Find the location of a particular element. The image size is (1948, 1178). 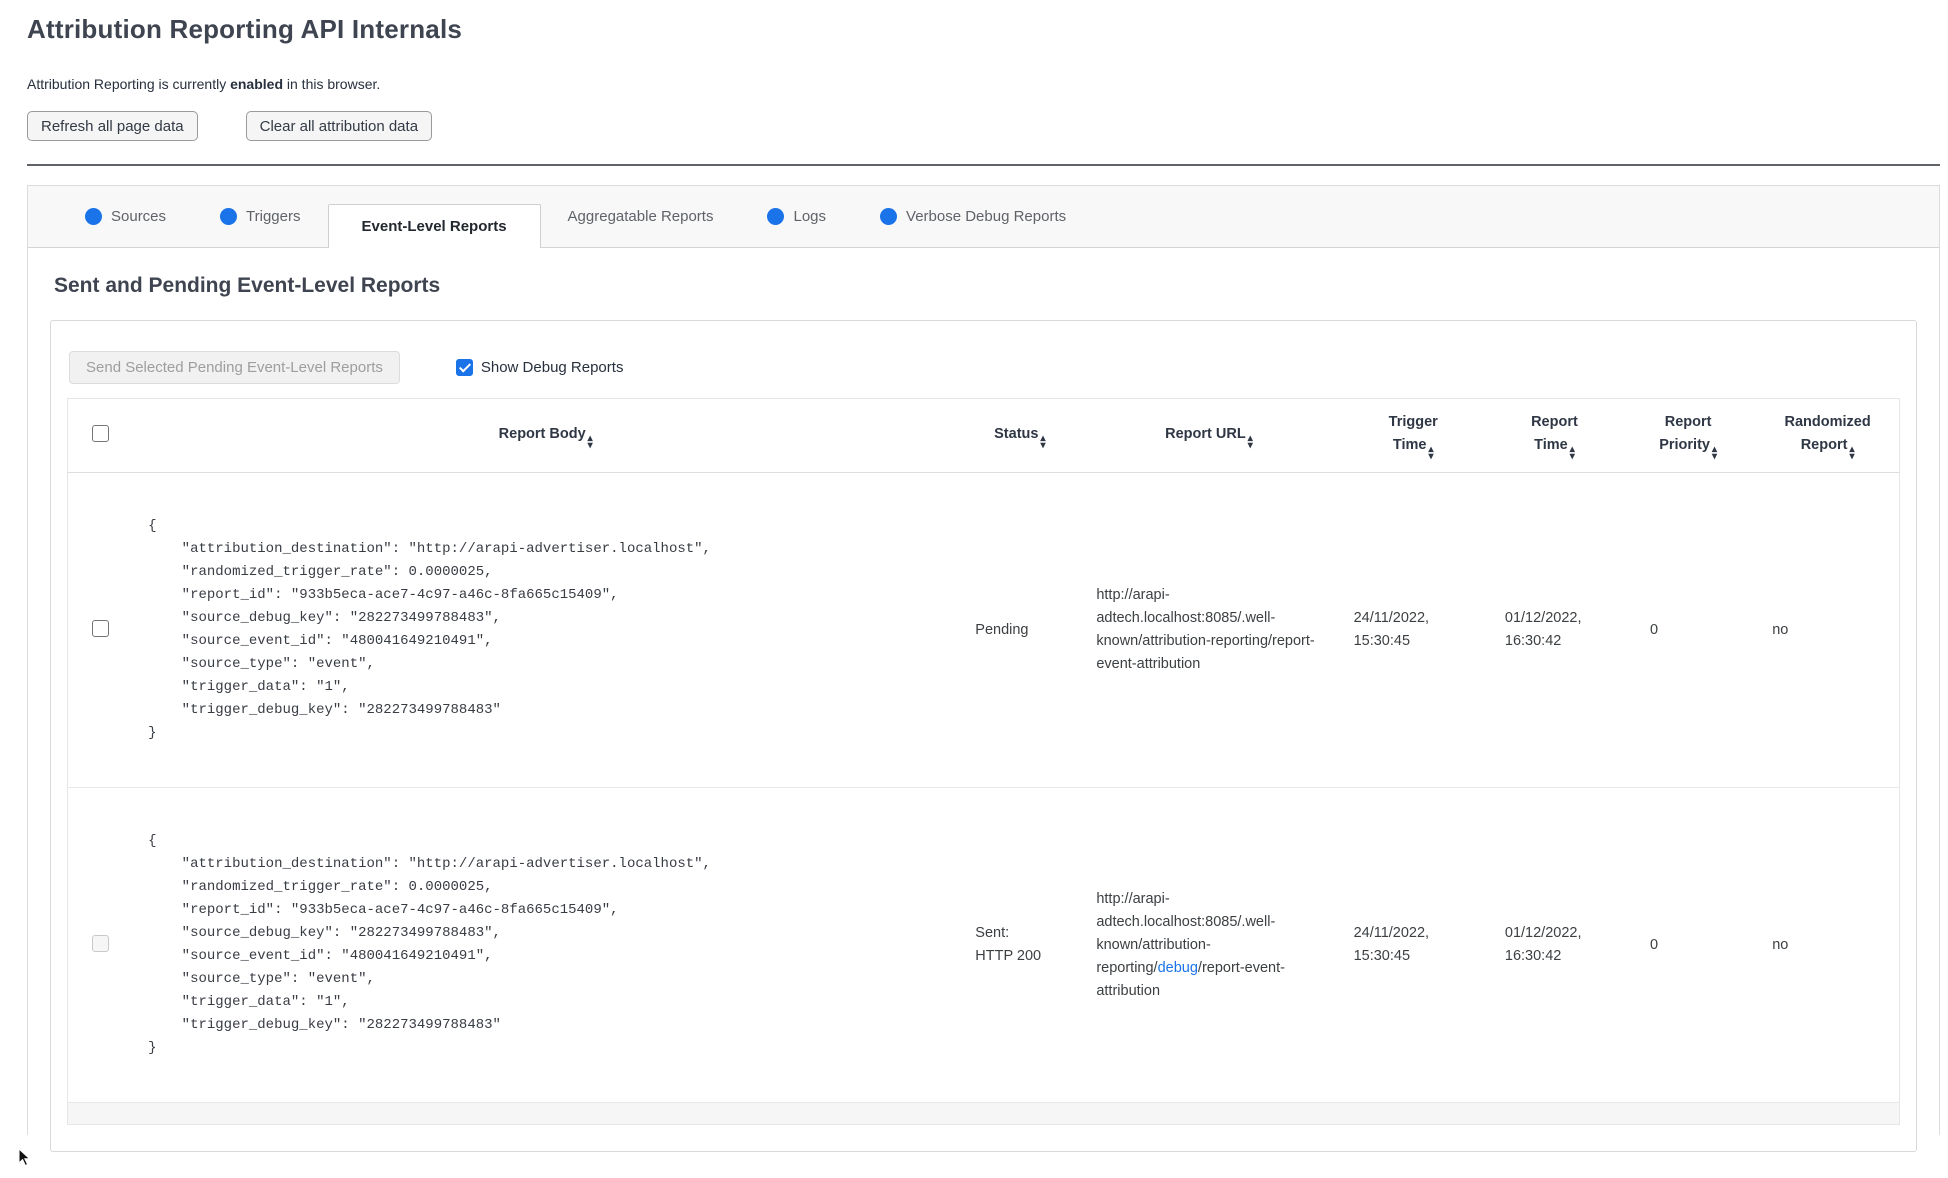

column-header-status: Status is located at coordinates (1020, 435).